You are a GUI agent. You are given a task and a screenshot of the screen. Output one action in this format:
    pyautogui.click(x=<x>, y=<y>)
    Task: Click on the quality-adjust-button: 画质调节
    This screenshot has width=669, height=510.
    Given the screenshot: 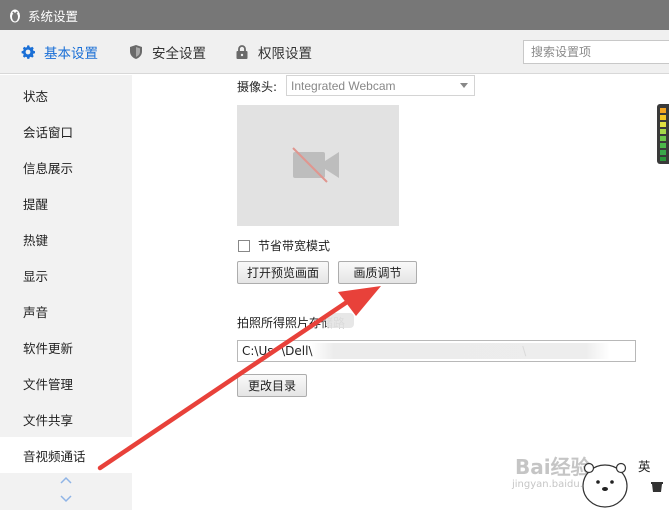 What is the action you would take?
    pyautogui.click(x=377, y=272)
    